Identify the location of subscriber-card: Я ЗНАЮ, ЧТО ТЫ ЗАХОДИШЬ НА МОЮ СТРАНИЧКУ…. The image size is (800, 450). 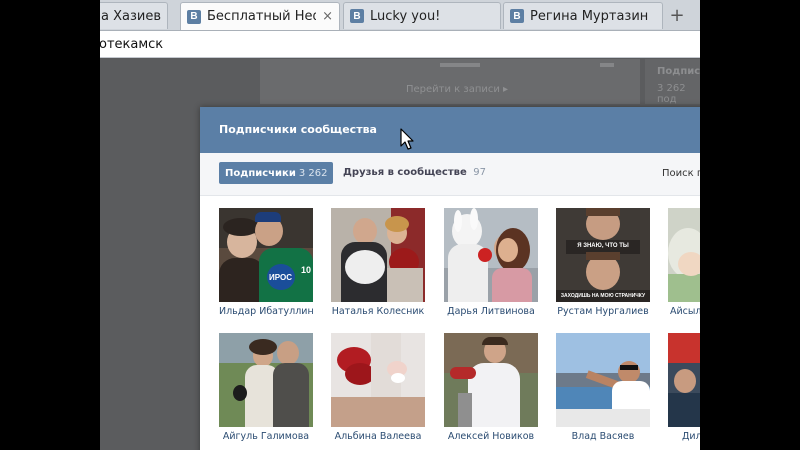
(603, 262).